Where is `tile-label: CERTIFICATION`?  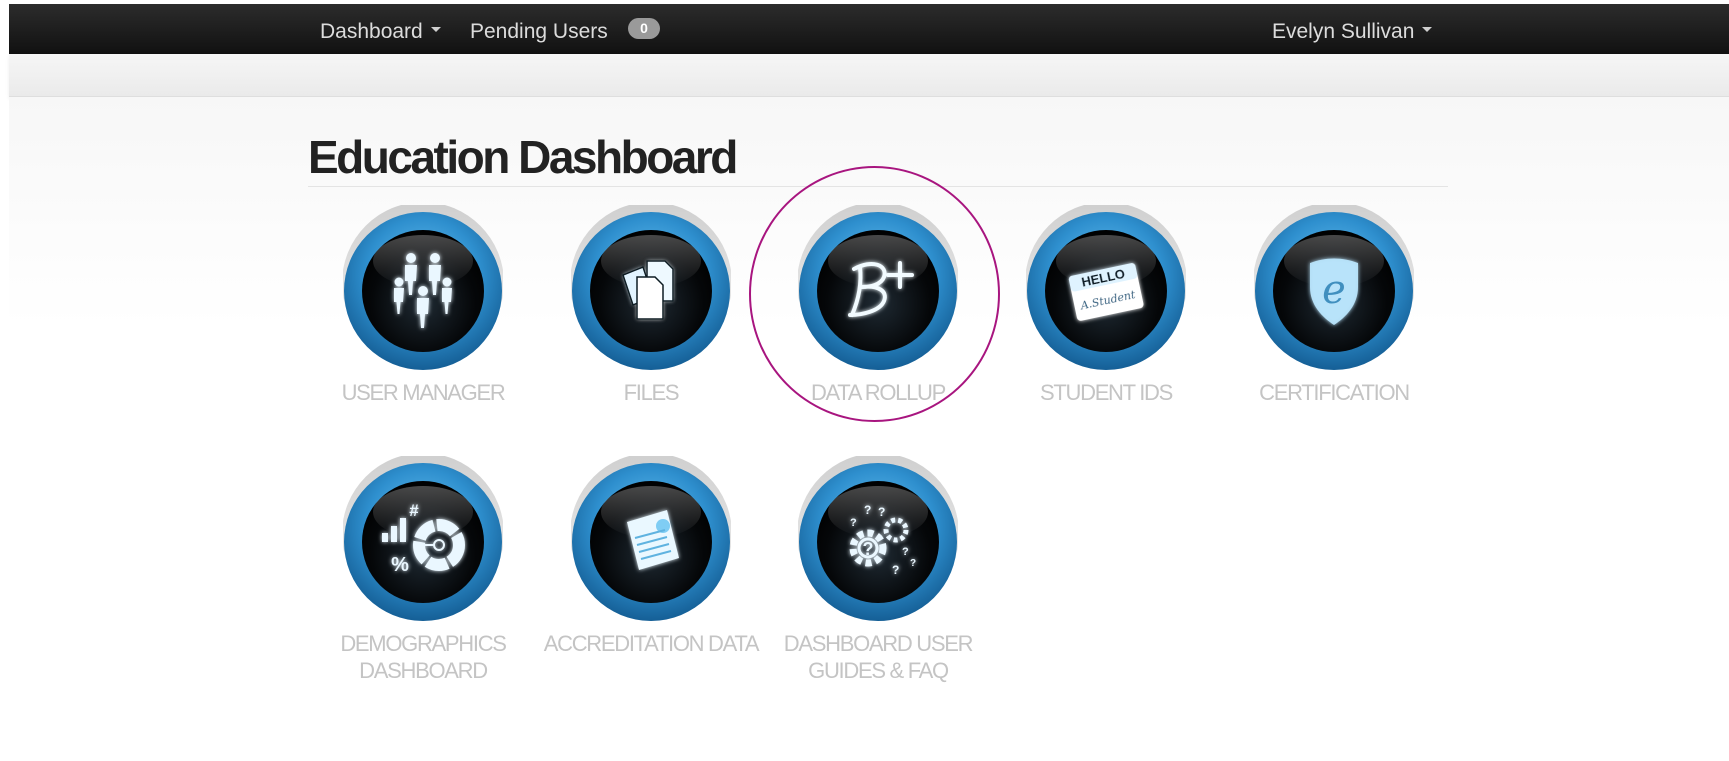 tile-label: CERTIFICATION is located at coordinates (1334, 392).